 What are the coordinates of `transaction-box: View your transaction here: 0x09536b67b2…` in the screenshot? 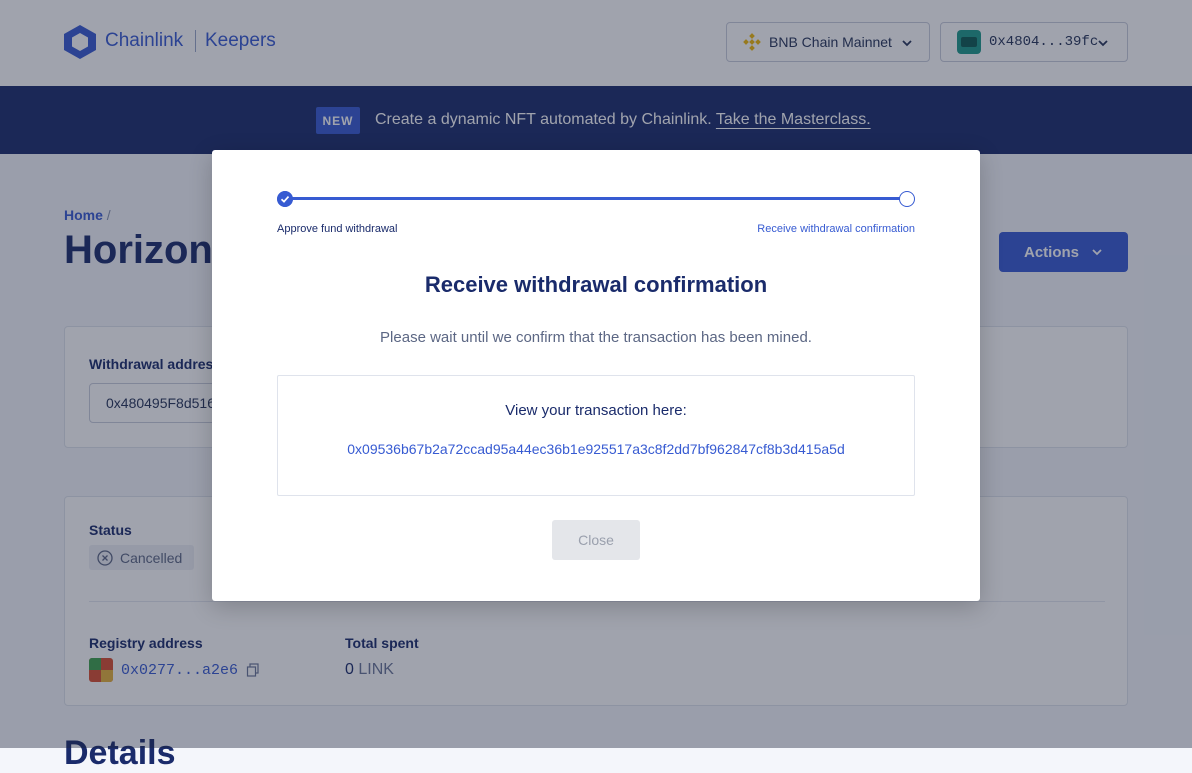 It's located at (596, 435).